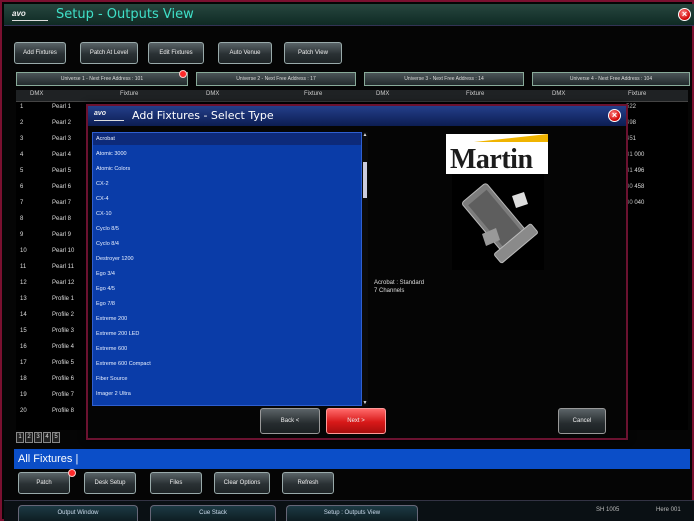 This screenshot has height=521, width=694. What do you see at coordinates (183, 74) in the screenshot?
I see `alert-badge` at bounding box center [183, 74].